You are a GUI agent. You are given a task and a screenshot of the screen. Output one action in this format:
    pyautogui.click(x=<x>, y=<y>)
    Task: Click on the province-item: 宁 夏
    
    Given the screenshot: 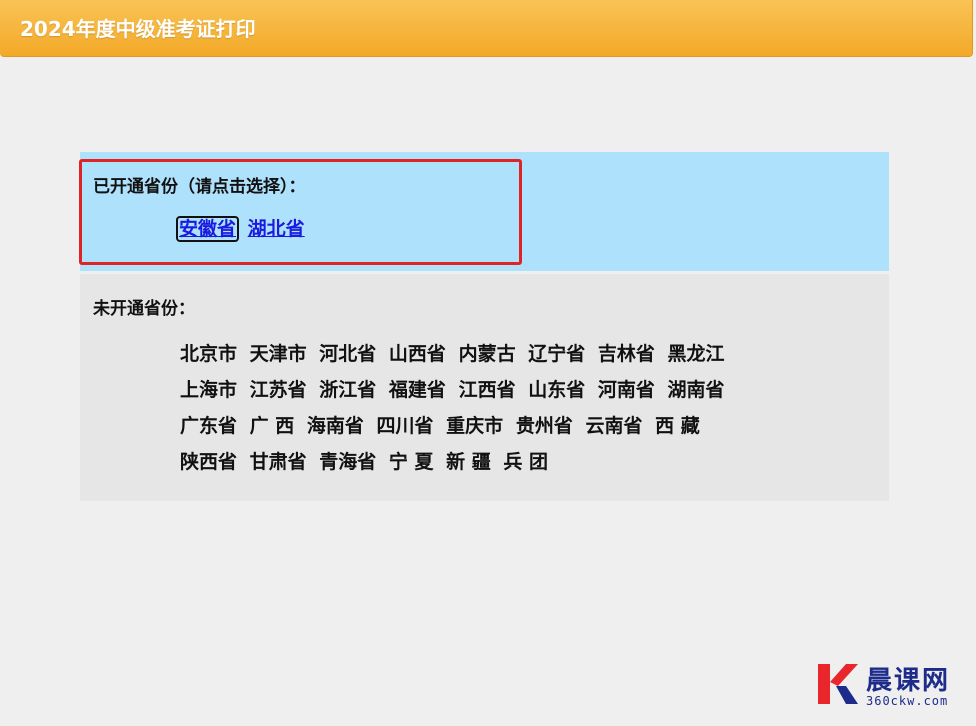 What is the action you would take?
    pyautogui.click(x=411, y=462)
    